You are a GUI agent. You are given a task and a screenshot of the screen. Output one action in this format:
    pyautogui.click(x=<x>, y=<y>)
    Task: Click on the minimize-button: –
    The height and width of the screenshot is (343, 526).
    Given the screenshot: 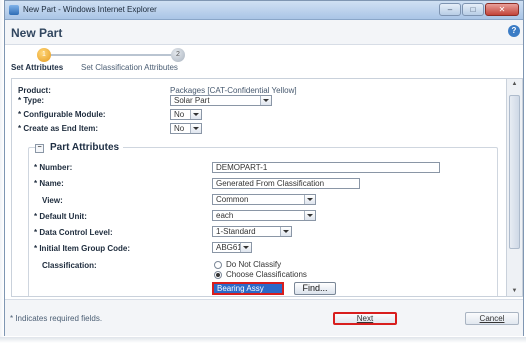 What is the action you would take?
    pyautogui.click(x=450, y=9)
    